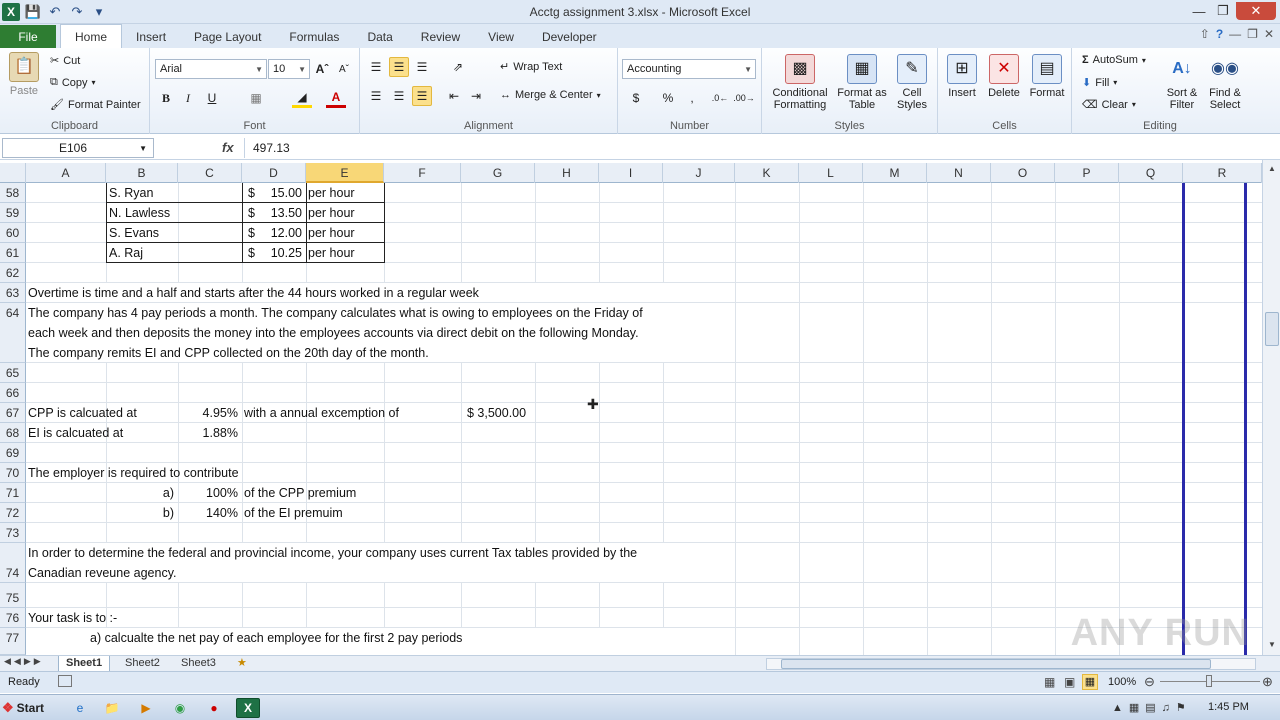 The width and height of the screenshot is (1280, 720). Describe the element at coordinates (13, 453) in the screenshot. I see `row-header-69: 69` at that location.